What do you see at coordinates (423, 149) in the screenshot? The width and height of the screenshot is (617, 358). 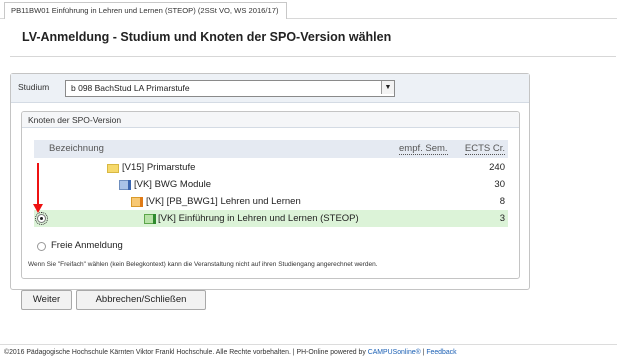 I see `column-header-empf-sem: empf. Sem.` at bounding box center [423, 149].